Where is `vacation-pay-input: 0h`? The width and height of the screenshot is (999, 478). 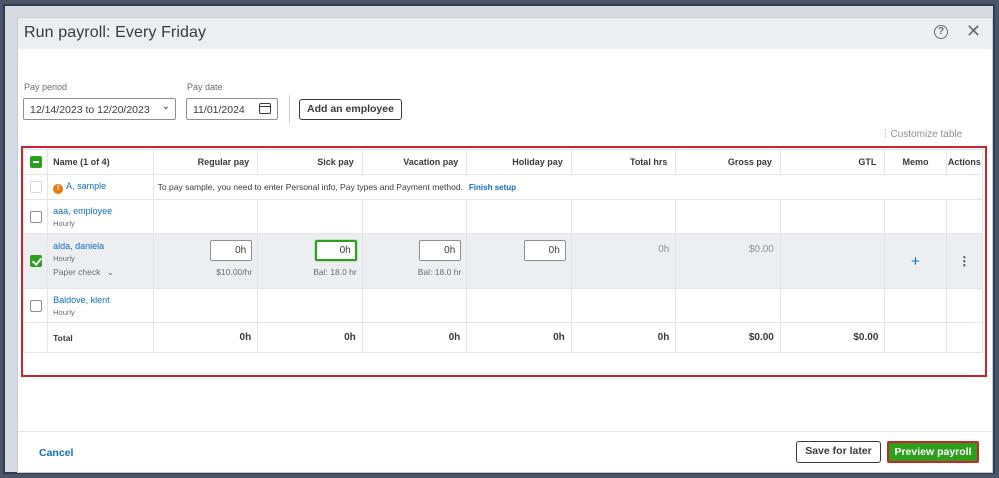
vacation-pay-input: 0h is located at coordinates (440, 250).